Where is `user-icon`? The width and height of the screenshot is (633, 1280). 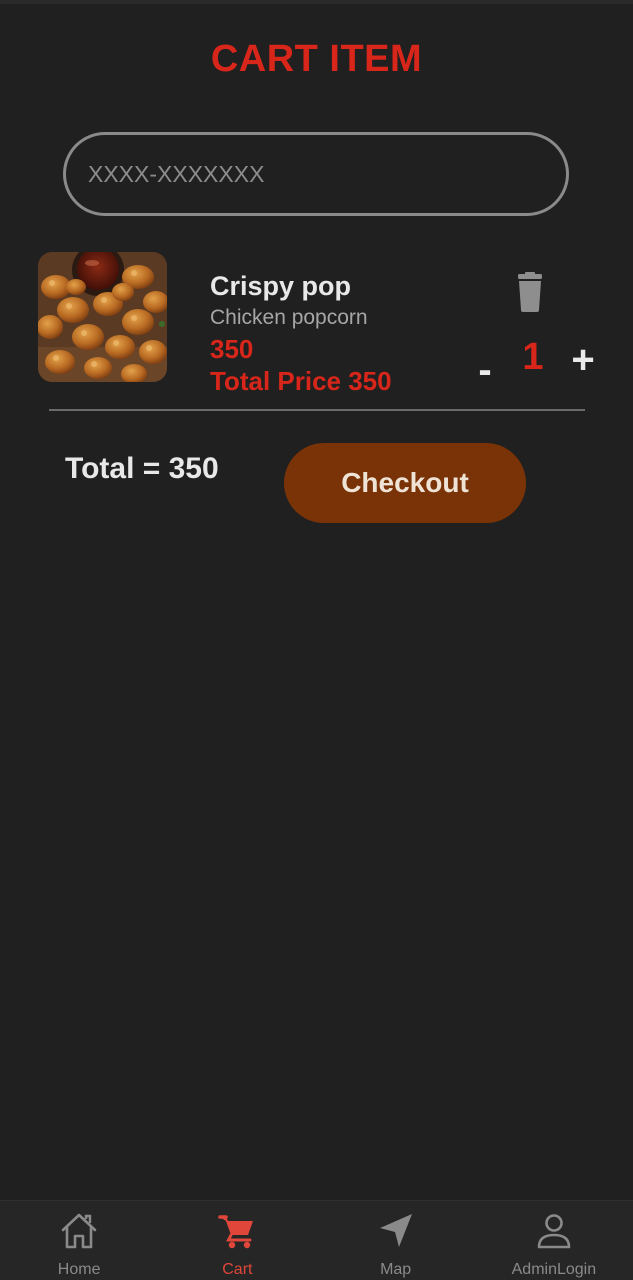
user-icon is located at coordinates (554, 1231).